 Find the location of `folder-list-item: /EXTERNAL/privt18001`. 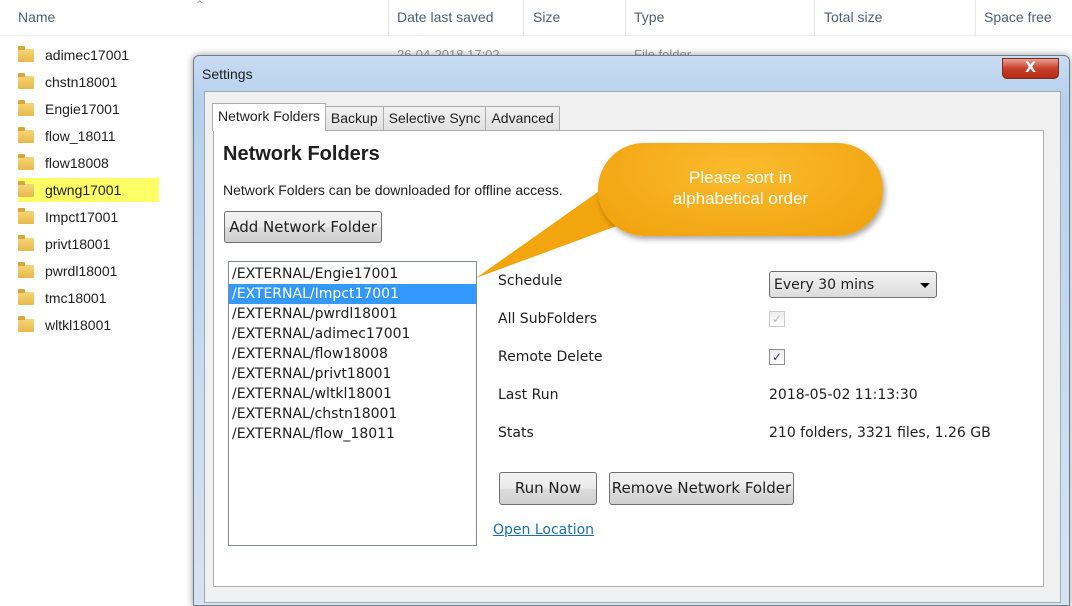

folder-list-item: /EXTERNAL/privt18001 is located at coordinates (352, 374).